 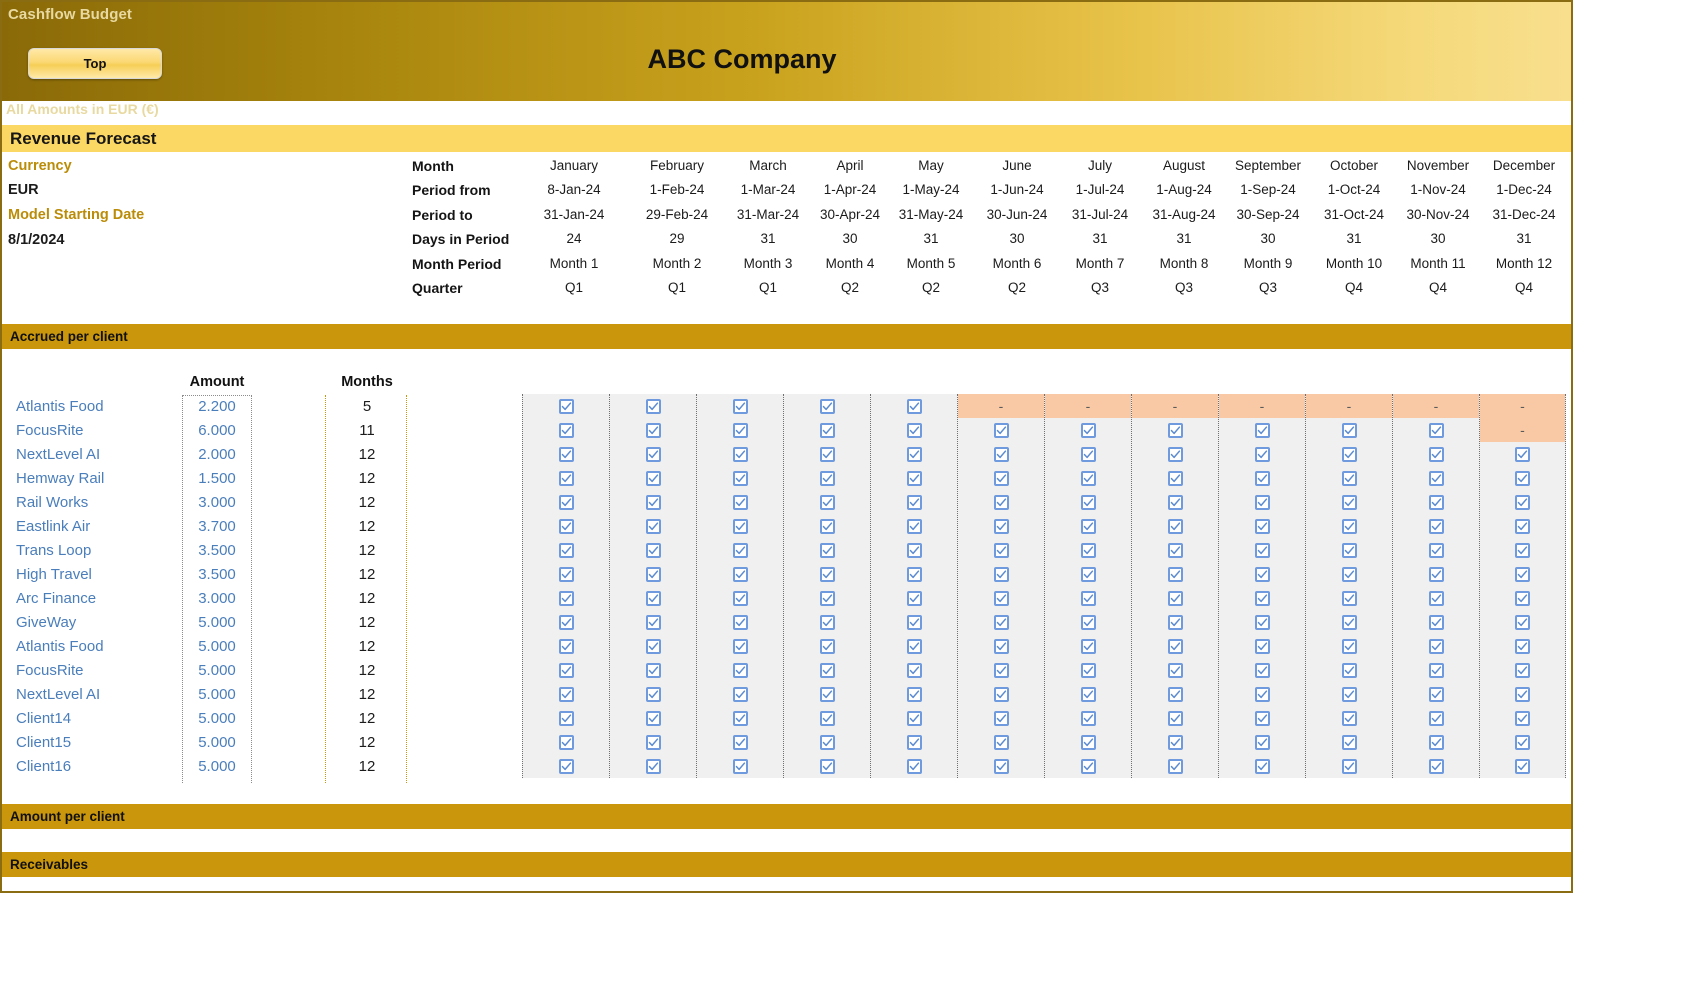 I want to click on start-date-value: 8/1/2024, so click(x=36, y=240).